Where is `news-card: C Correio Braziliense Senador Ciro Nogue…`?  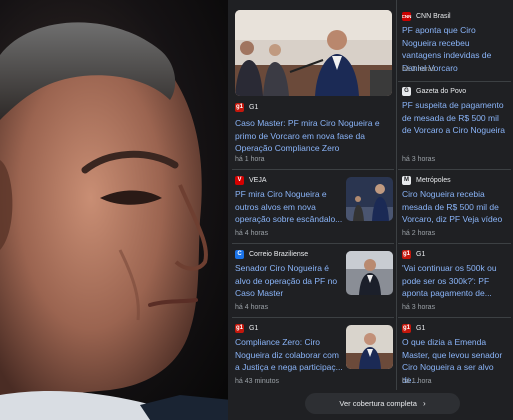
news-card: C Correio Braziliense Senador Ciro Nogue… is located at coordinates (315, 281).